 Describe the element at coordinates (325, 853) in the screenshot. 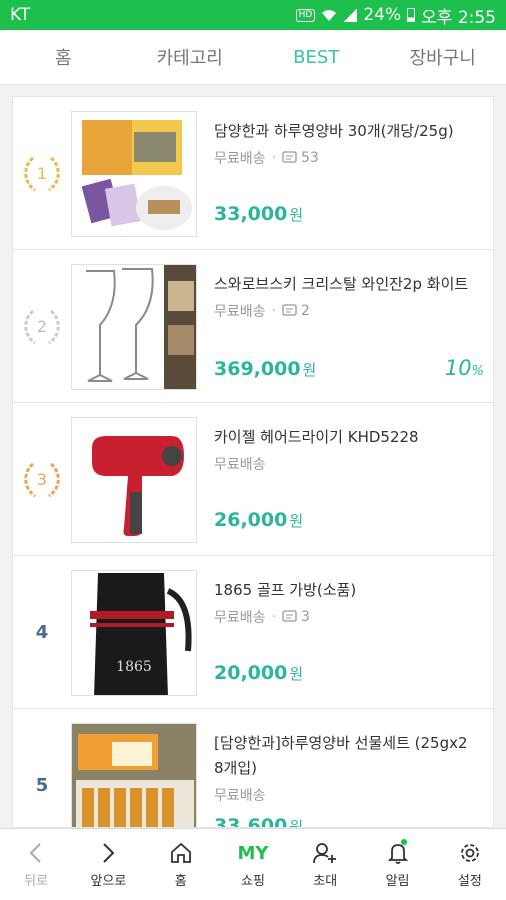

I see `add-user-icon` at that location.